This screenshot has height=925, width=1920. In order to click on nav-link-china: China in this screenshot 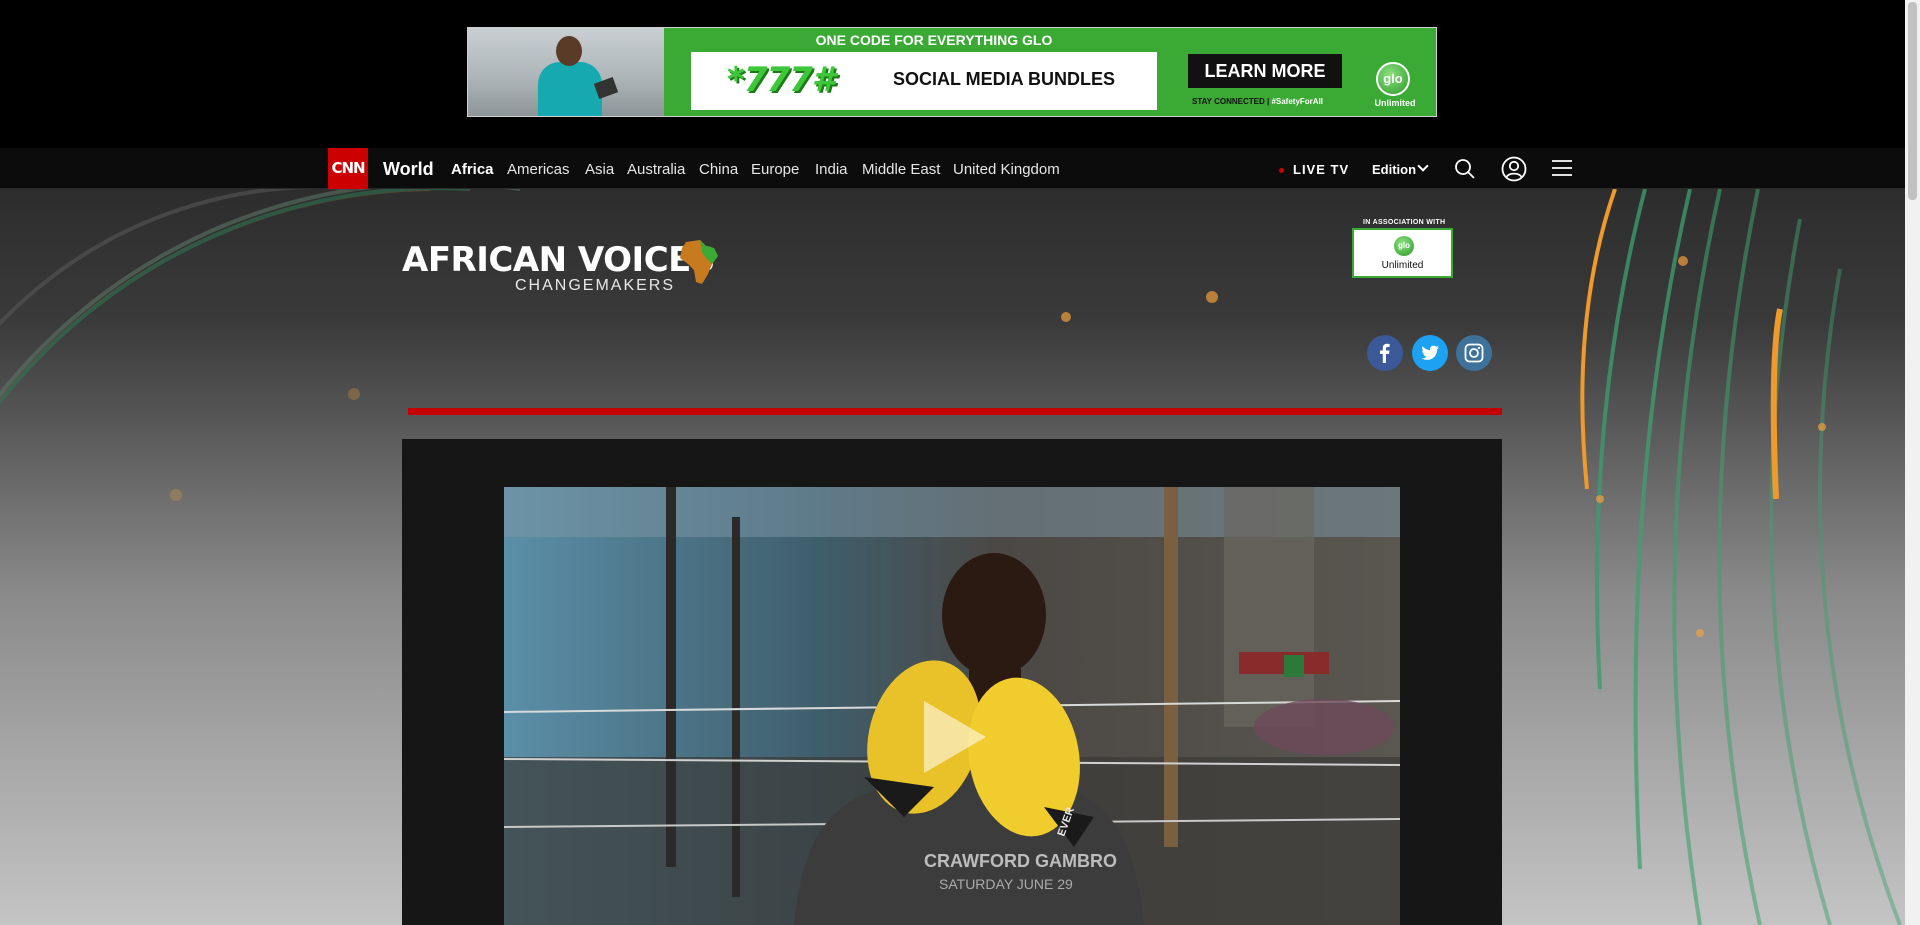, I will do `click(718, 169)`.